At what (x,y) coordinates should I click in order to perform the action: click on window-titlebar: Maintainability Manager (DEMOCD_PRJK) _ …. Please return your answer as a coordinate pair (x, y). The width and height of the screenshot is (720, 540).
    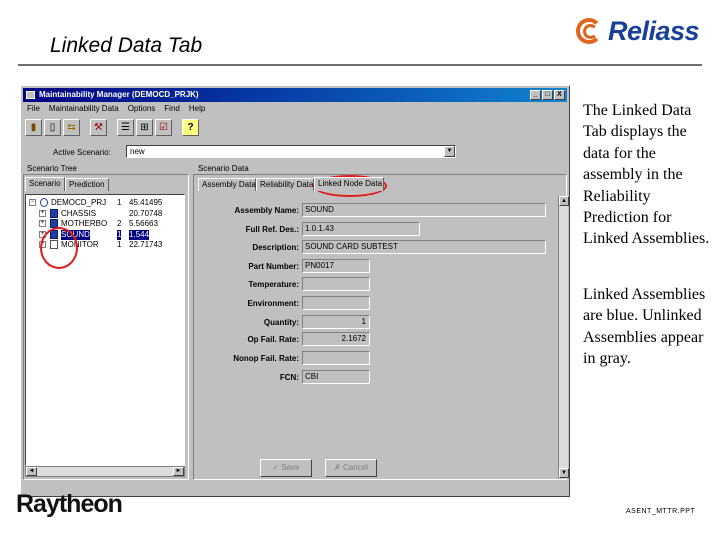
    Looking at the image, I should click on (295, 95).